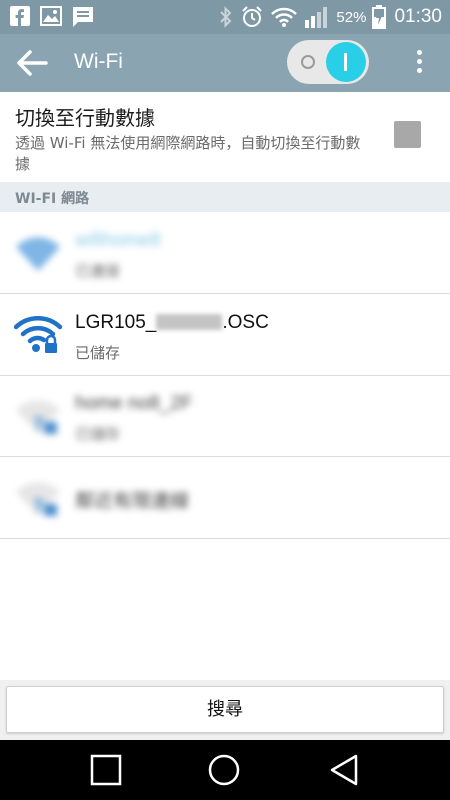 This screenshot has height=800, width=450. Describe the element at coordinates (52, 199) in the screenshot. I see `section-title: WI-FI 網路` at that location.